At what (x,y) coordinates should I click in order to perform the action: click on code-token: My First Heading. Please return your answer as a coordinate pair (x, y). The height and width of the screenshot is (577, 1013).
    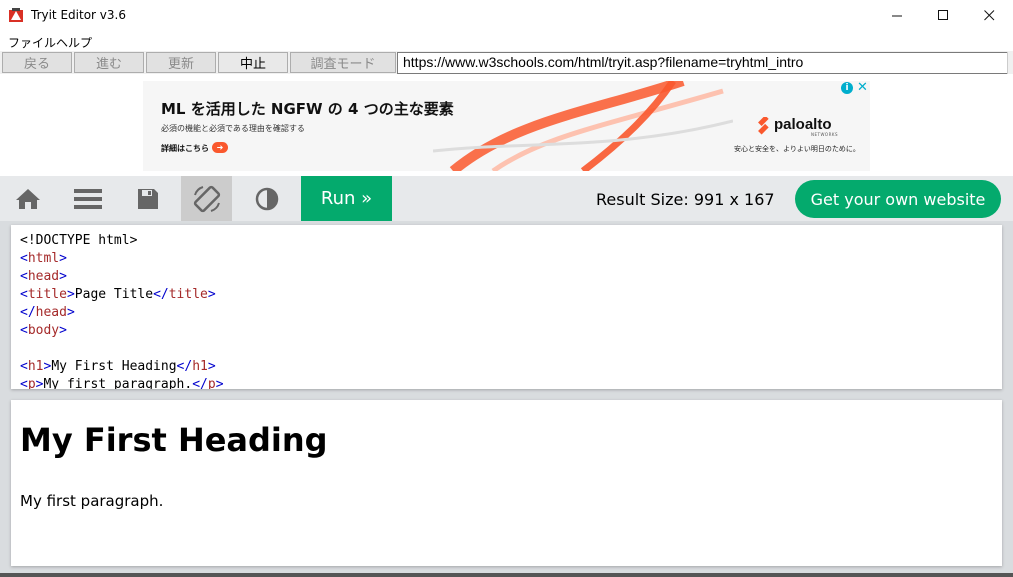
    Looking at the image, I should click on (114, 366).